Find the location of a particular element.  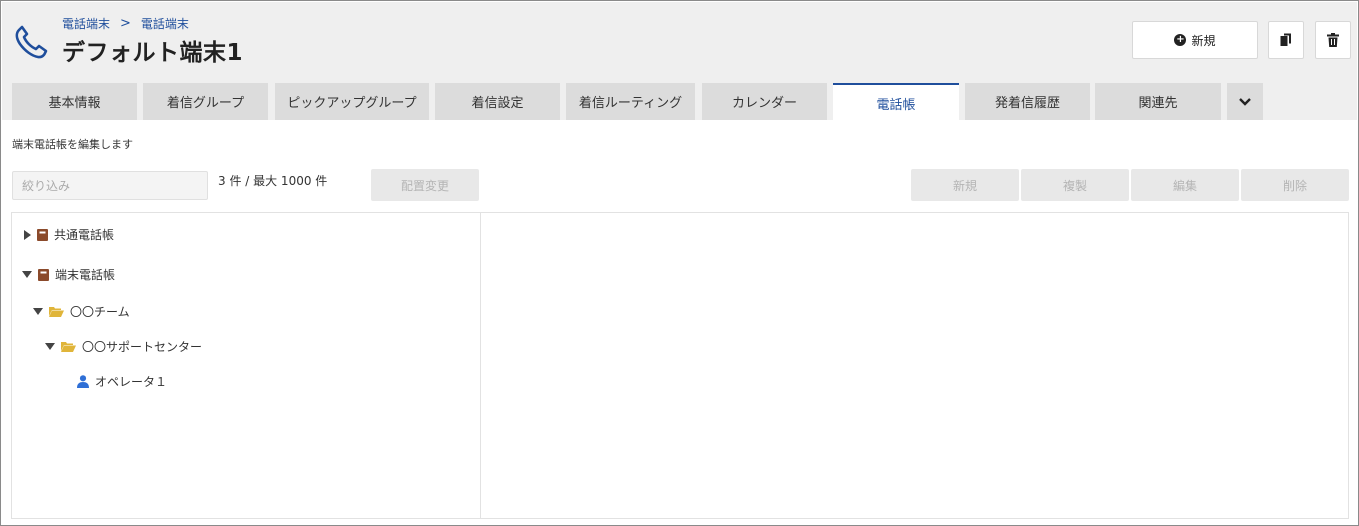

tab-incoming-routing: 着信ルーティング is located at coordinates (630, 101).